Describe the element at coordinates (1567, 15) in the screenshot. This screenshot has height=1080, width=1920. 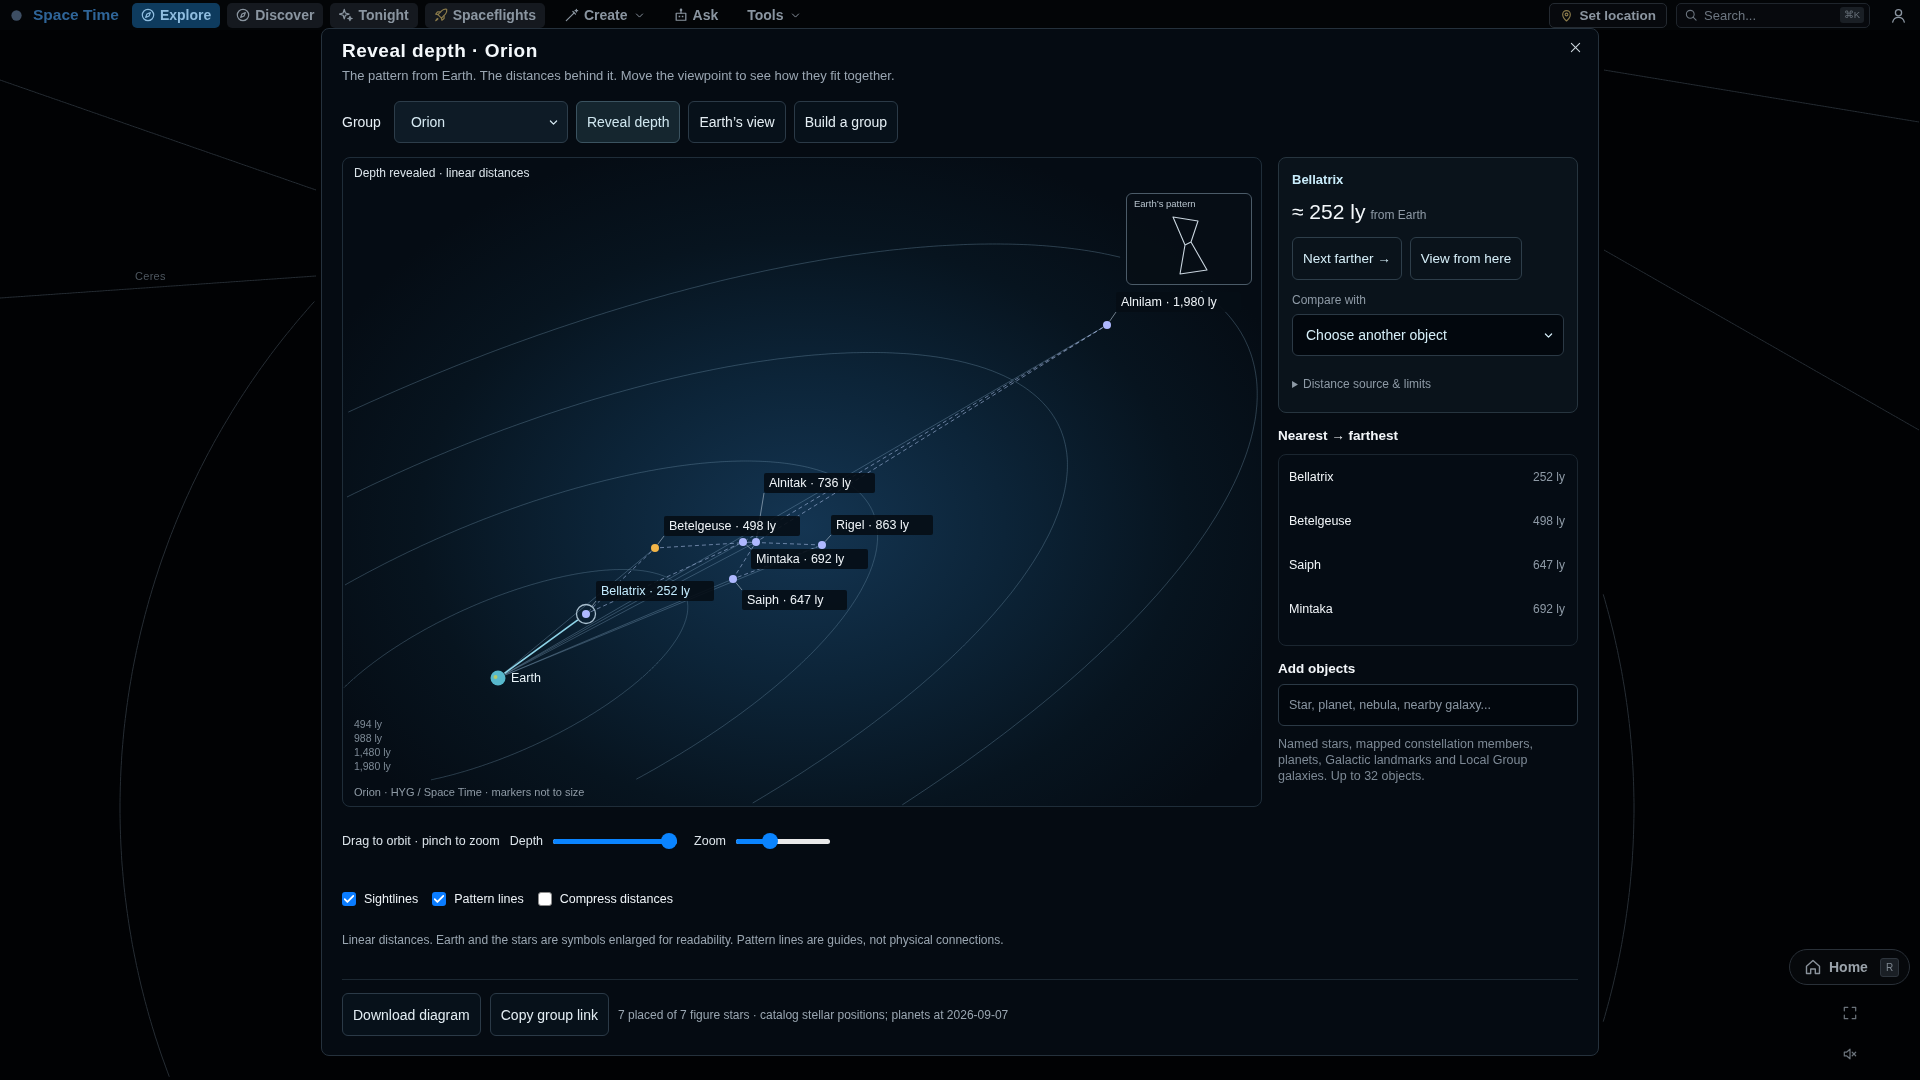
I see `pin-icon` at that location.